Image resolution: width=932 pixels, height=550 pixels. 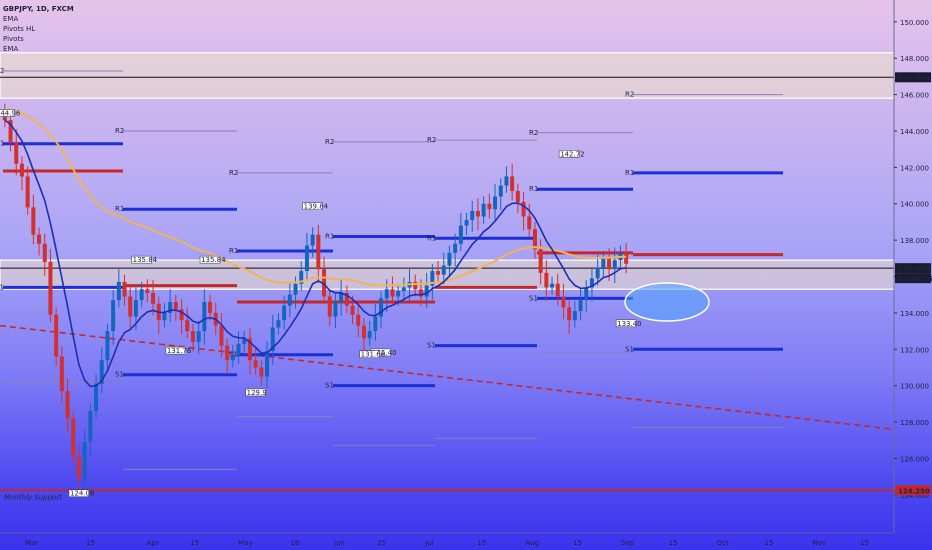 I want to click on y-tick-label-9: 142.000, so click(x=914, y=168).